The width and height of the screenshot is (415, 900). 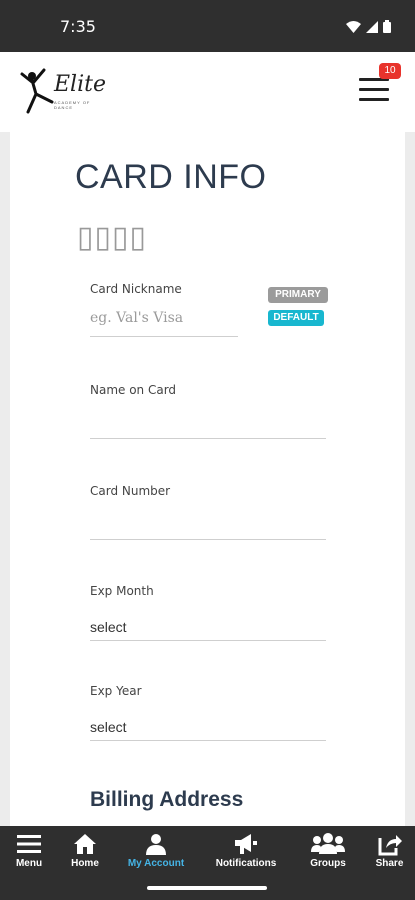 I want to click on logo-subtext: ACADEMY OF DANCE, so click(x=72, y=105).